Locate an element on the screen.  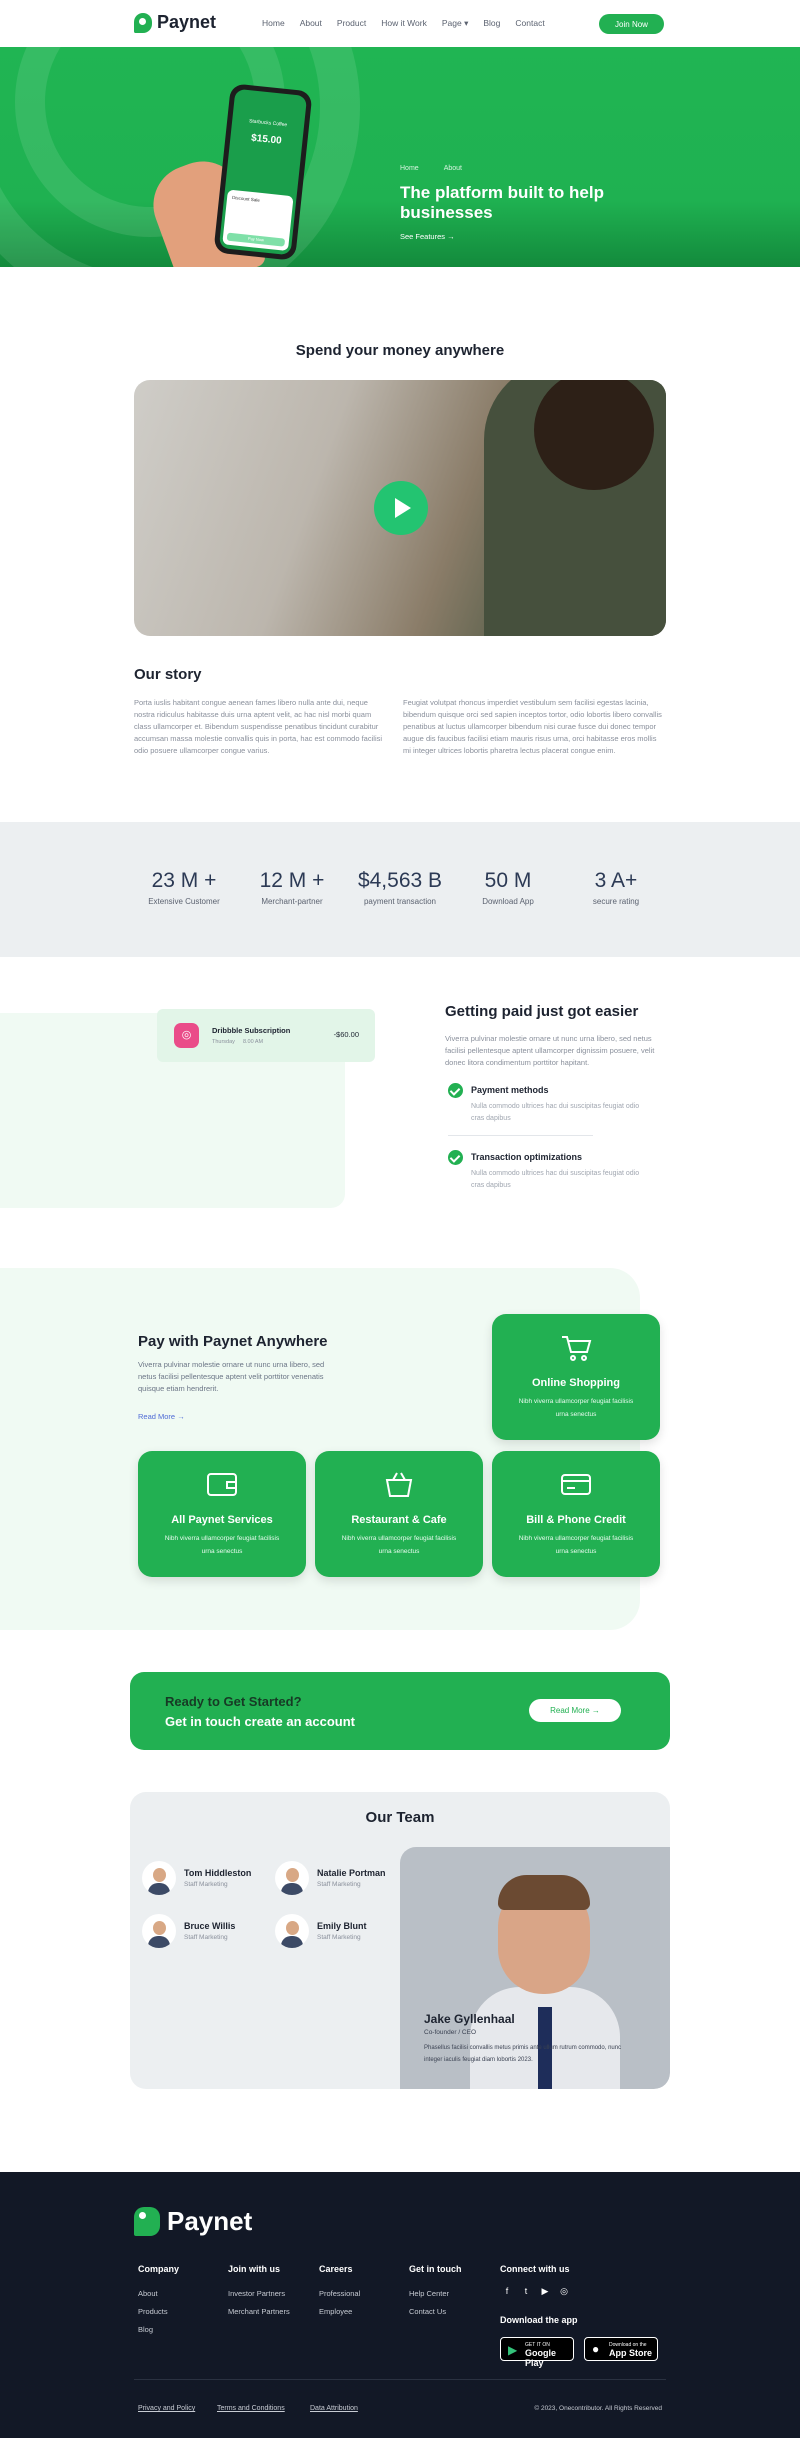
twitter-icon: t is located at coordinates (526, 2293).